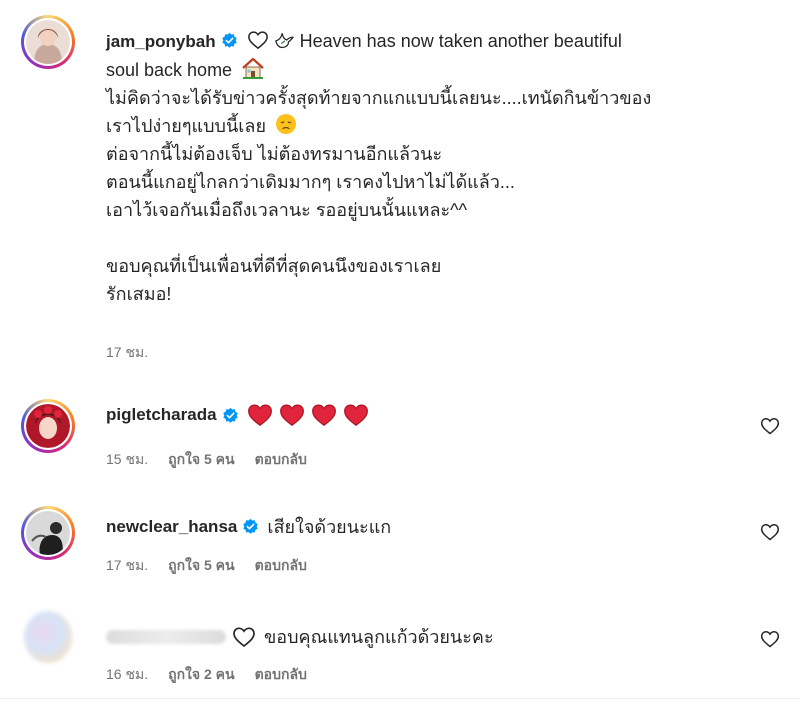 Image resolution: width=800 pixels, height=704 pixels. Describe the element at coordinates (379, 637) in the screenshot. I see `reply-text: ขอบคุณแทนลูกแก้วด้วยนะคะ` at that location.